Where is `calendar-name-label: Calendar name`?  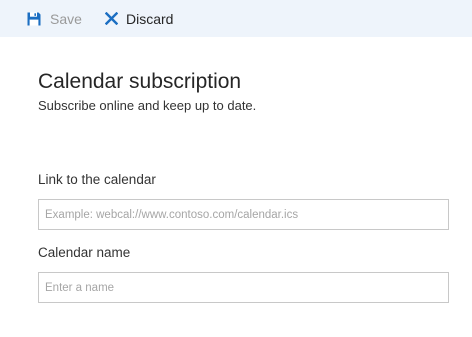
calendar-name-label: Calendar name is located at coordinates (84, 252).